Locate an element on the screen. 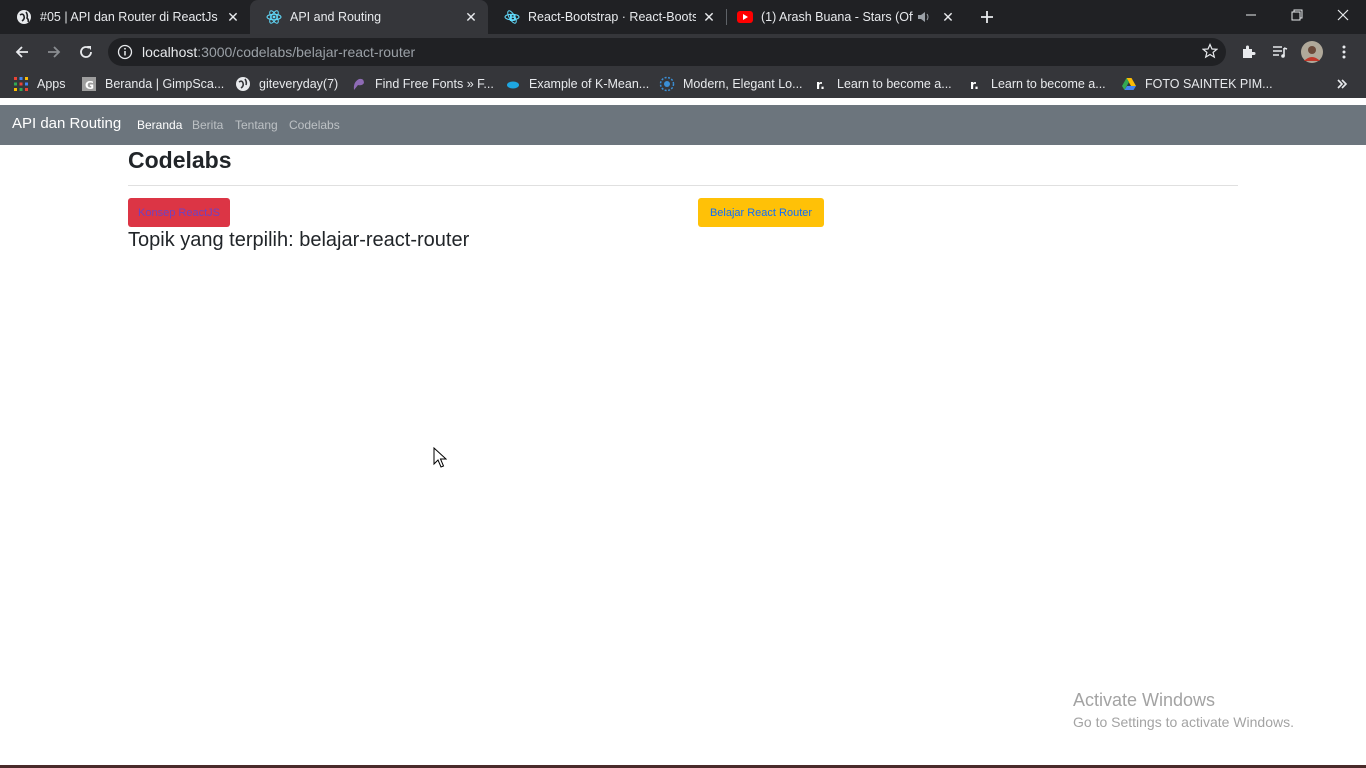 The height and width of the screenshot is (768, 1366). page-title: Codelabs is located at coordinates (180, 160).